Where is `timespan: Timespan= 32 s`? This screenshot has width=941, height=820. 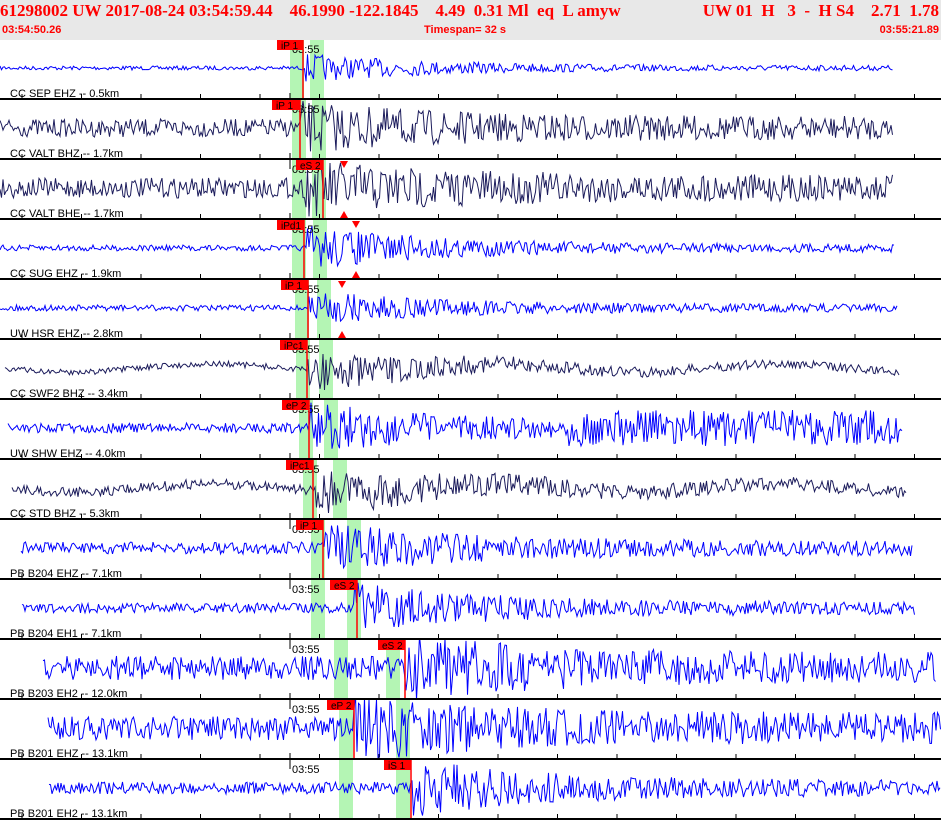 timespan: Timespan= 32 s is located at coordinates (465, 30).